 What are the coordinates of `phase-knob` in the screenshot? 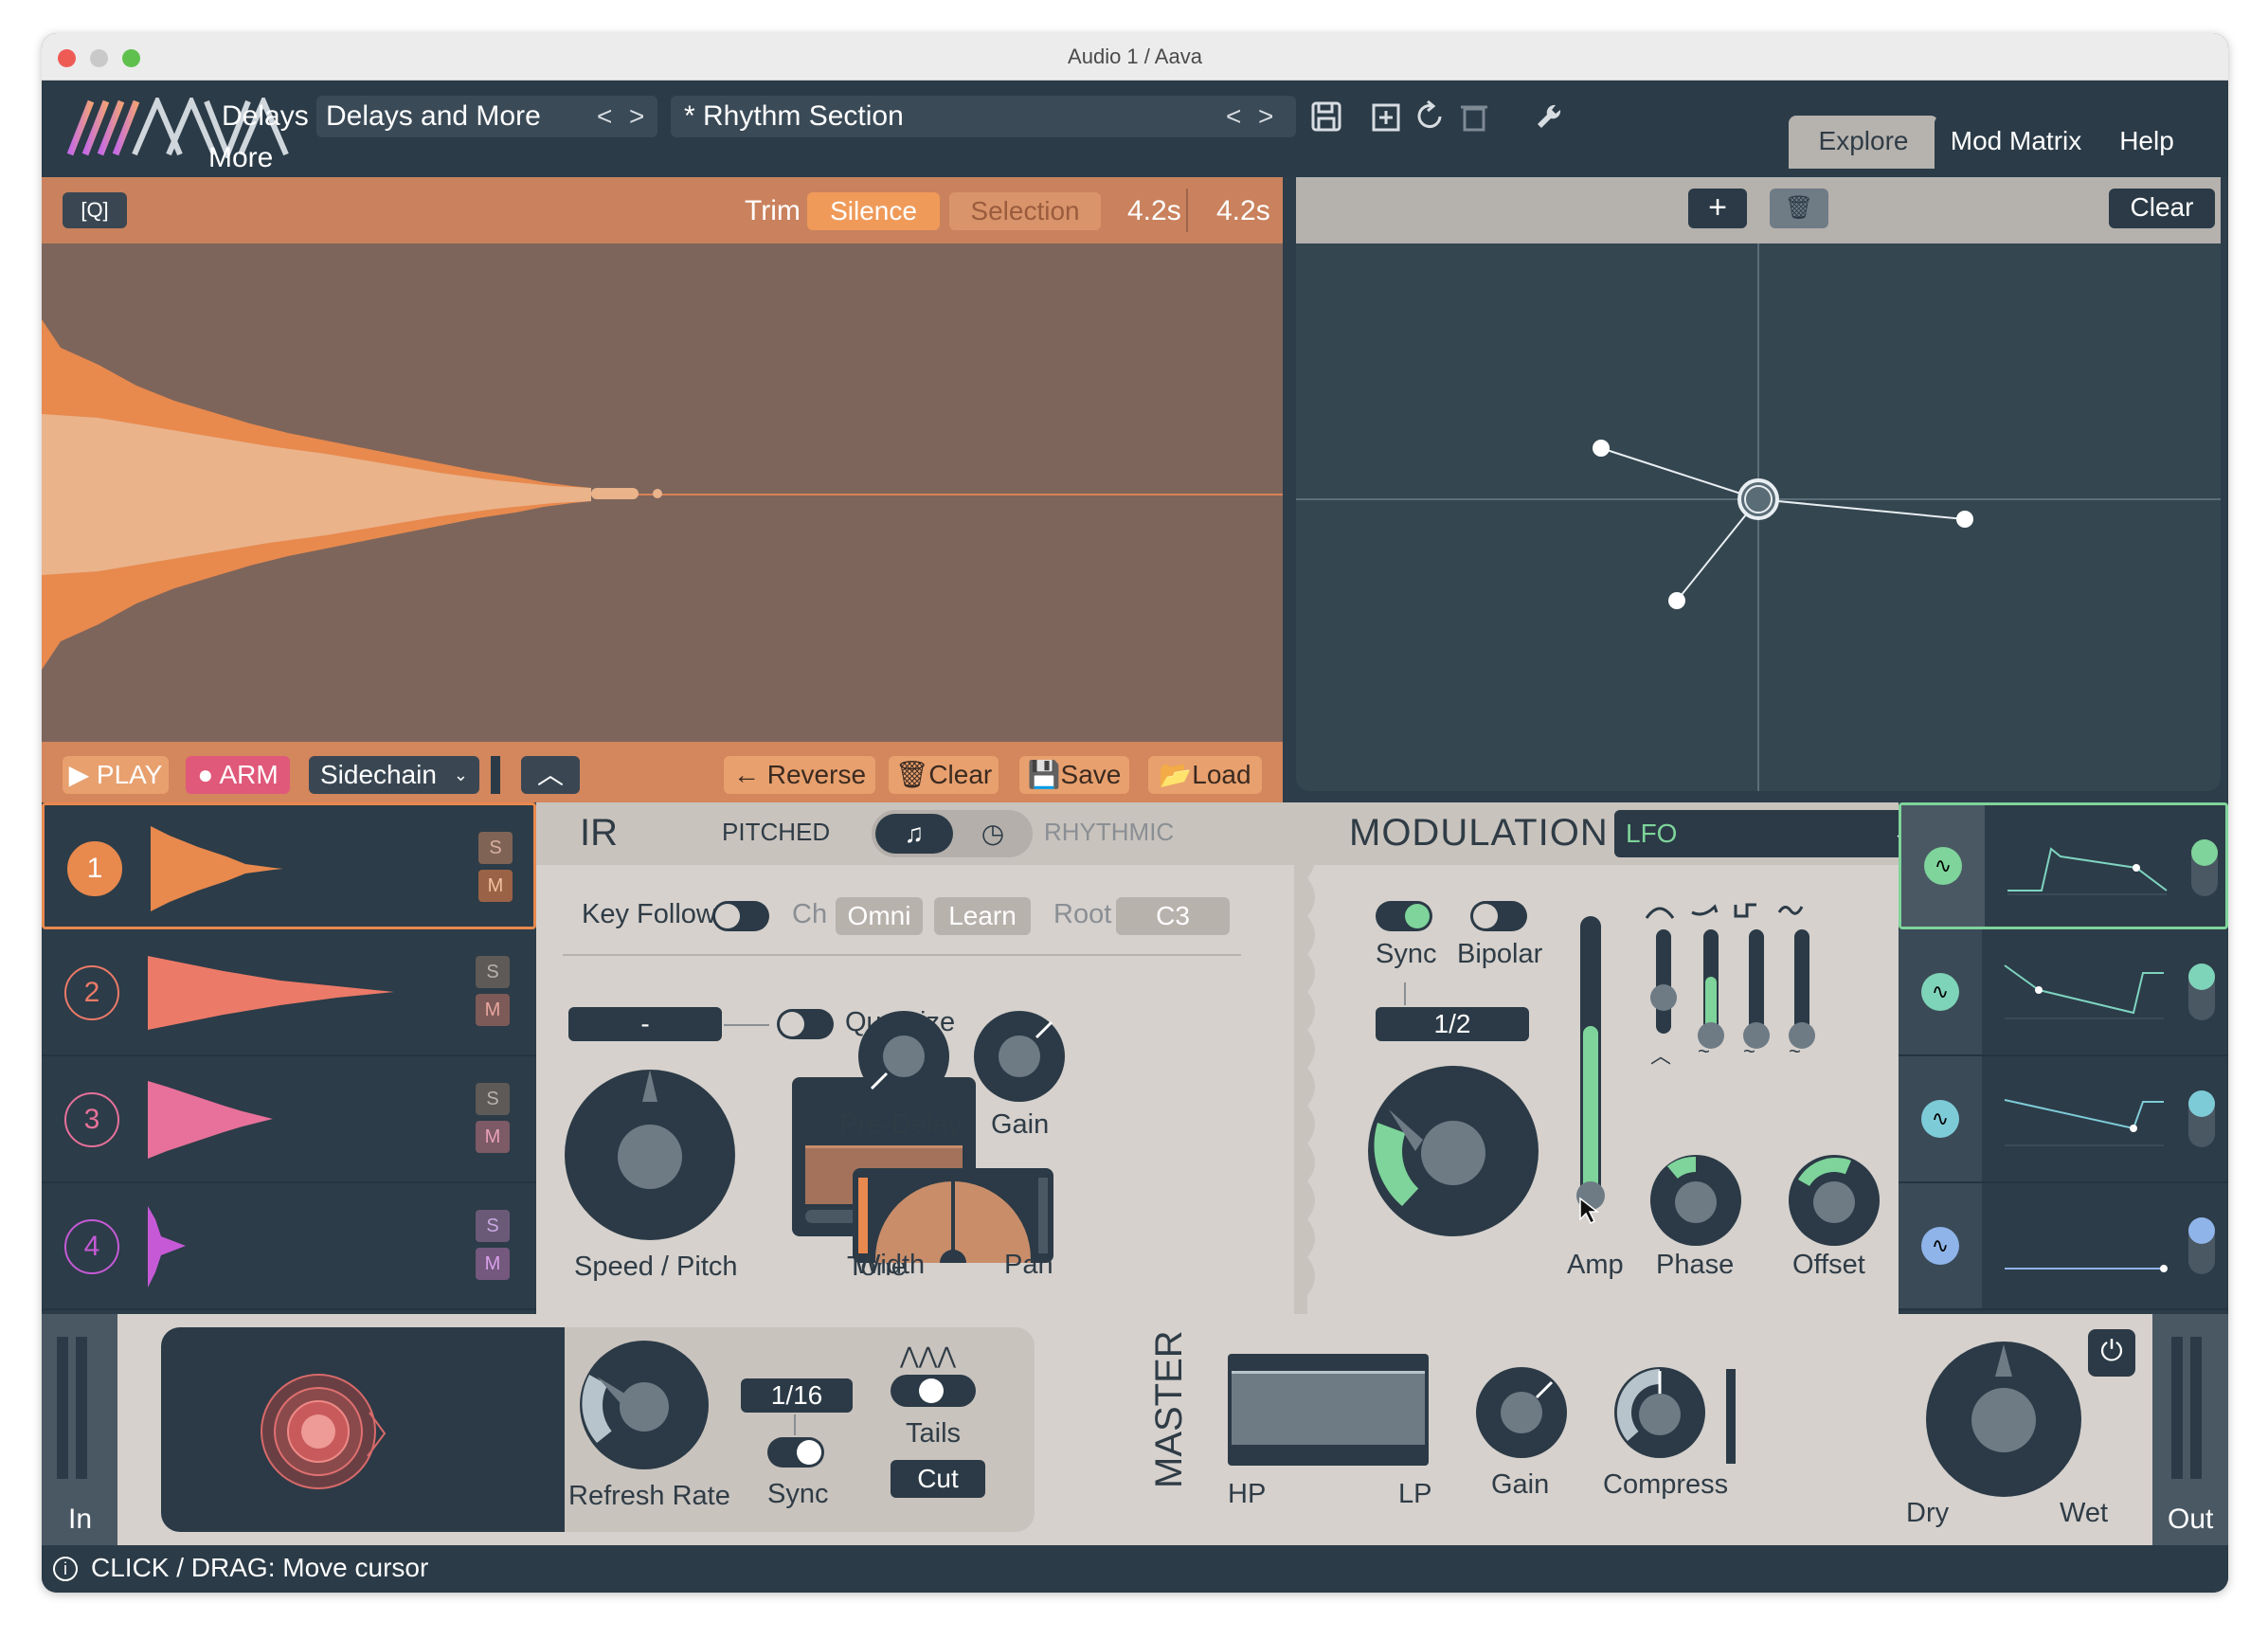 It's located at (1695, 1200).